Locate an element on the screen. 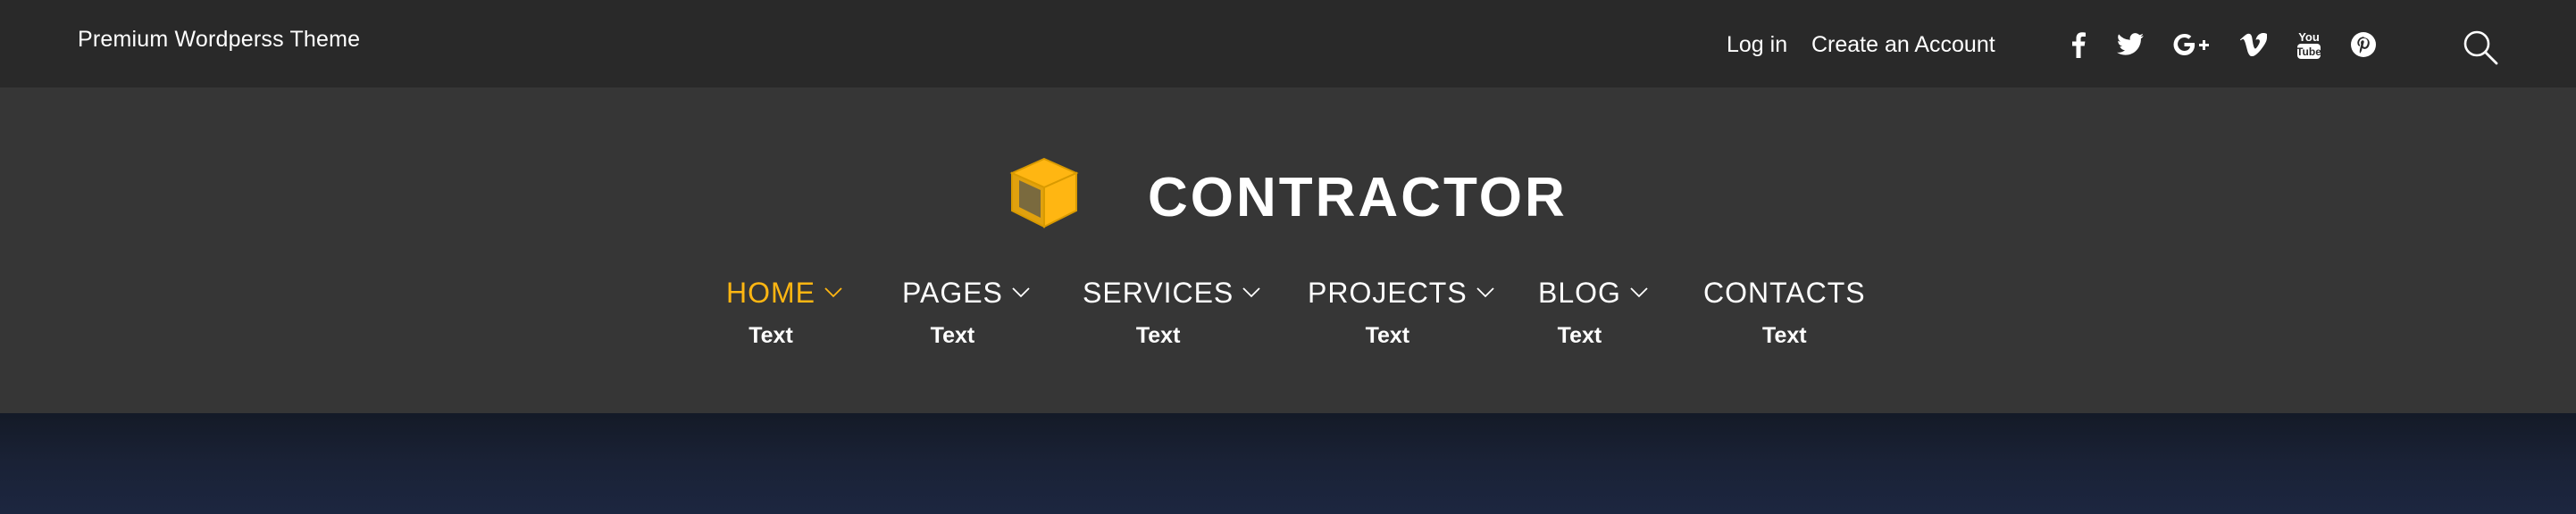  nav-item-pages: PAGES Text is located at coordinates (966, 313).